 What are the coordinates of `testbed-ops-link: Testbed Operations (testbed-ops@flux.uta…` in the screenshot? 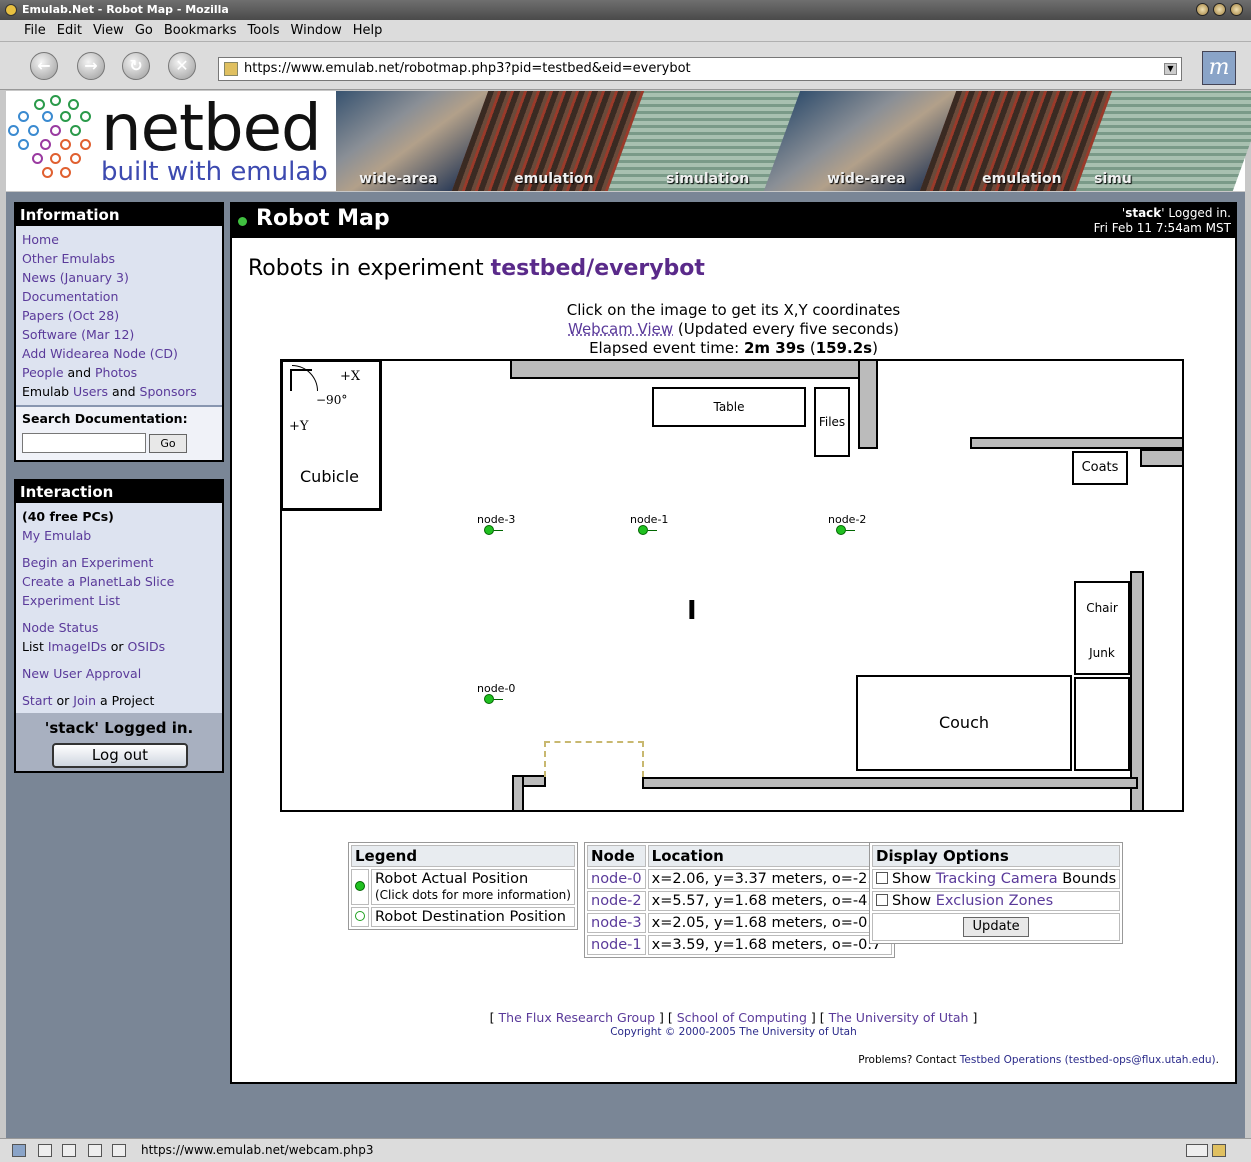 It's located at (1088, 1060).